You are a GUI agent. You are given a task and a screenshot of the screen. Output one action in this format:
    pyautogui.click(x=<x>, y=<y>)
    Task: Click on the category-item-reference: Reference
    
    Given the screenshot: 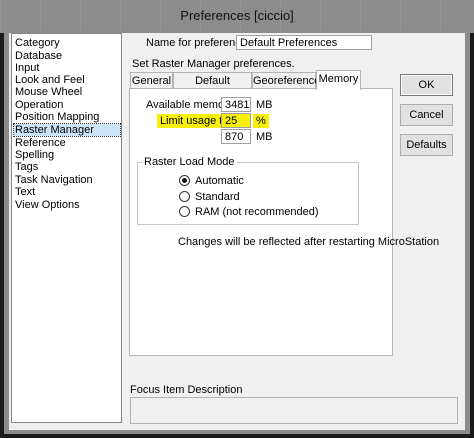 What is the action you would take?
    pyautogui.click(x=67, y=143)
    